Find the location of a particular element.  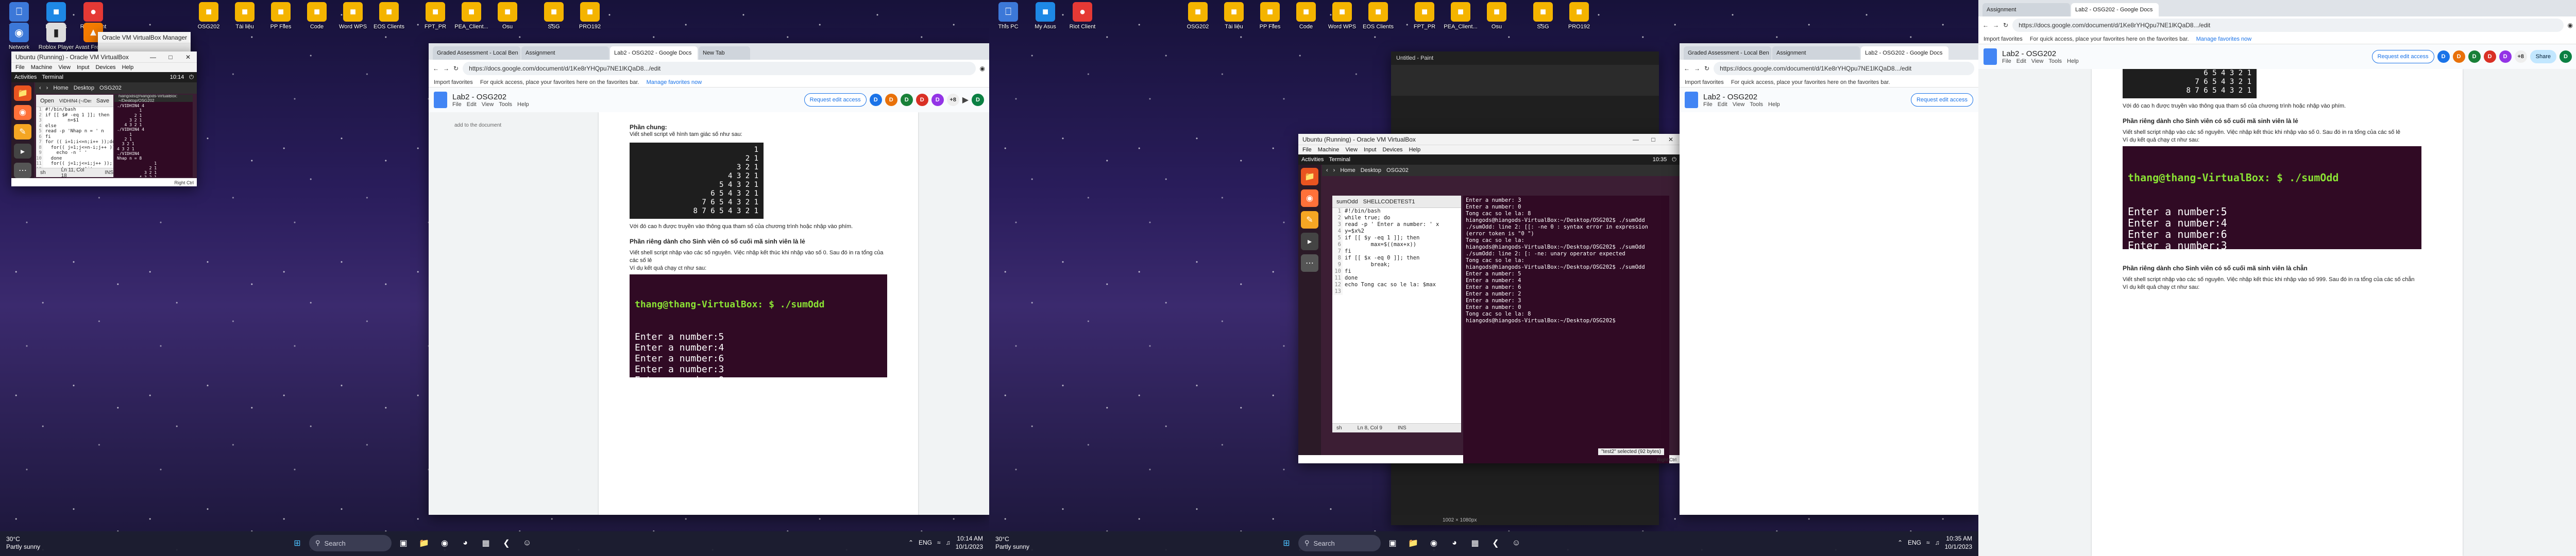

firefox-icon: ◉ is located at coordinates (22, 112).